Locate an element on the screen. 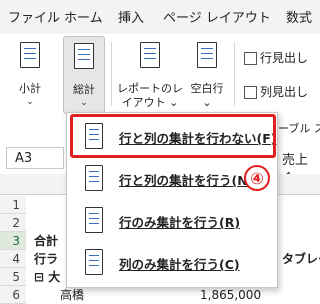  row-header: 6 is located at coordinates (13, 295).